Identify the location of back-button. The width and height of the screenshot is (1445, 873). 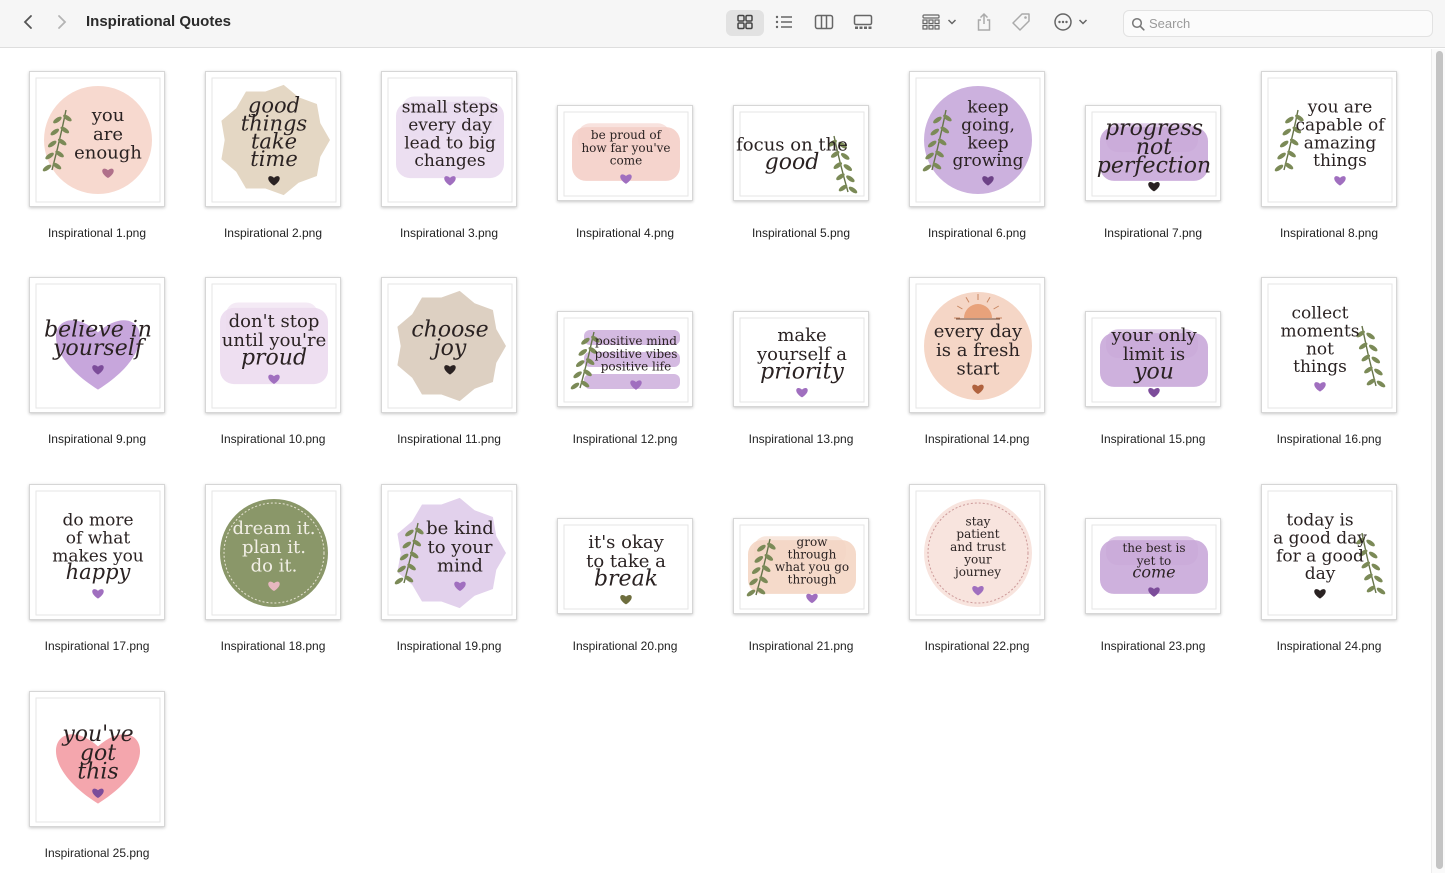
(28, 22).